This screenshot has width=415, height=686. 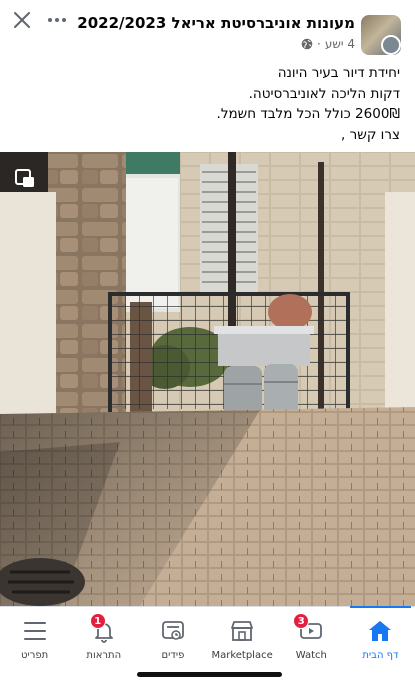 I want to click on nav-item-menu: תפריט, so click(x=34, y=638).